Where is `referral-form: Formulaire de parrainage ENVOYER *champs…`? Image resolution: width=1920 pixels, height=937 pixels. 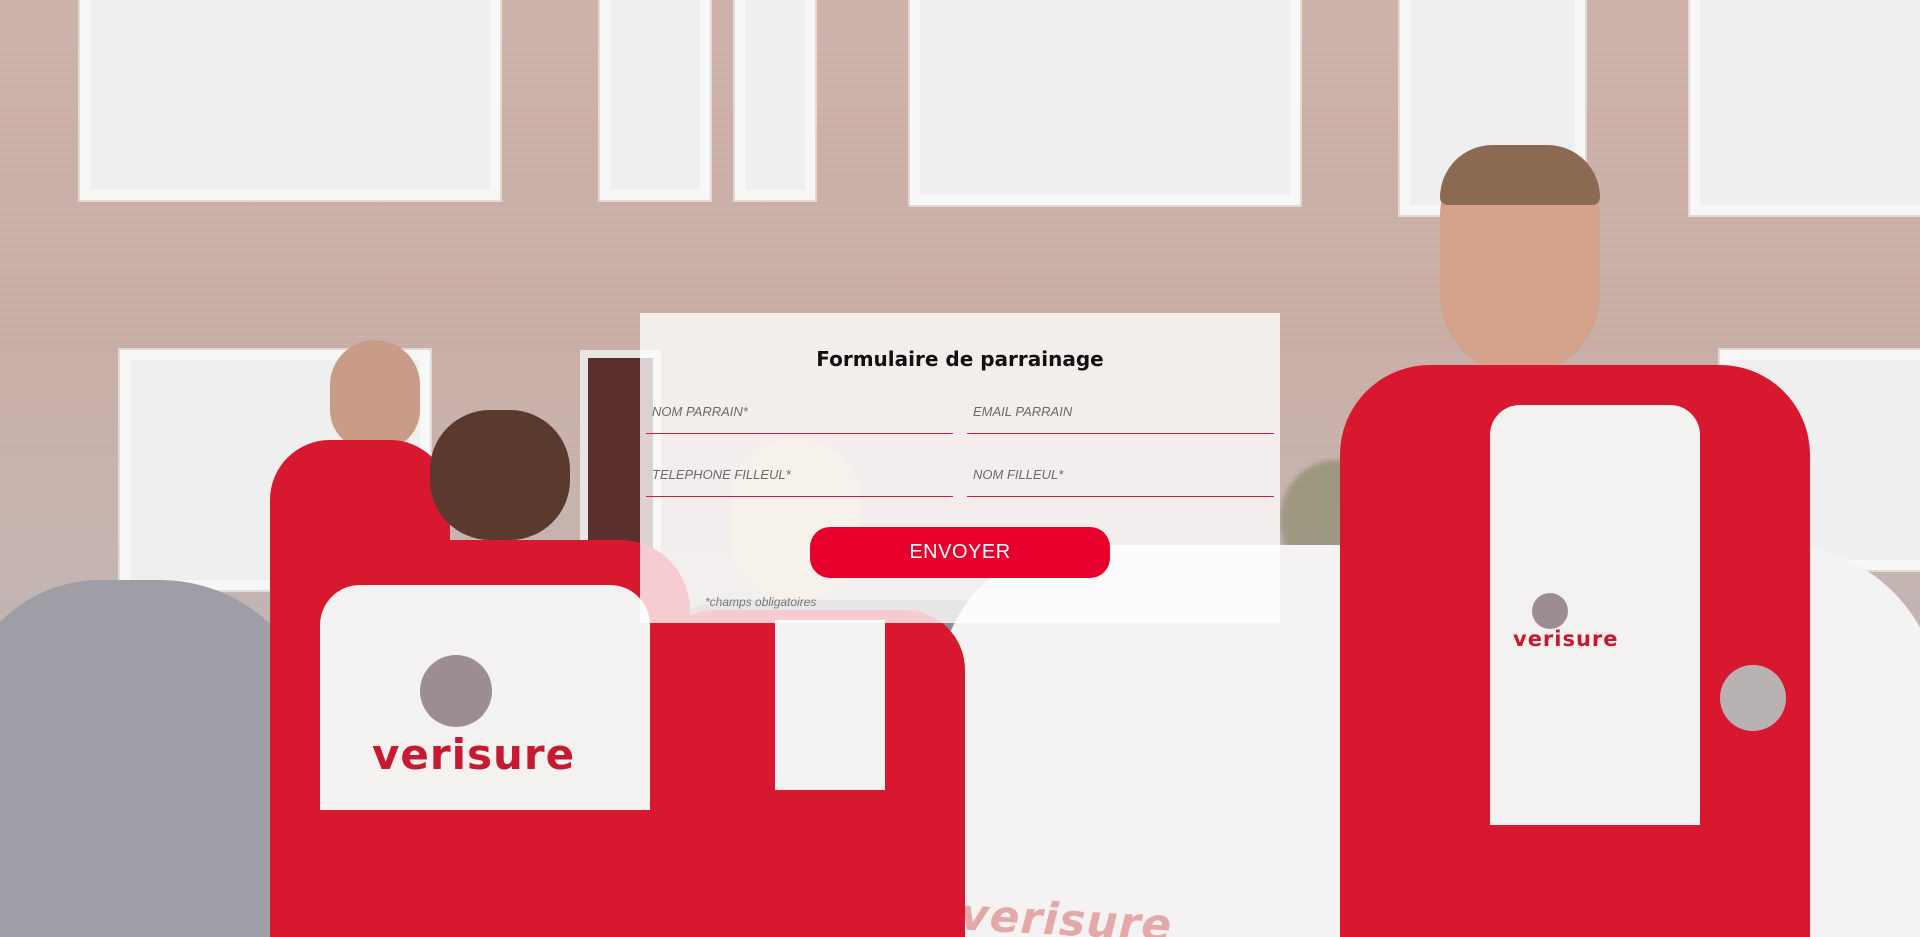 referral-form: Formulaire de parrainage ENVOYER *champs… is located at coordinates (960, 468).